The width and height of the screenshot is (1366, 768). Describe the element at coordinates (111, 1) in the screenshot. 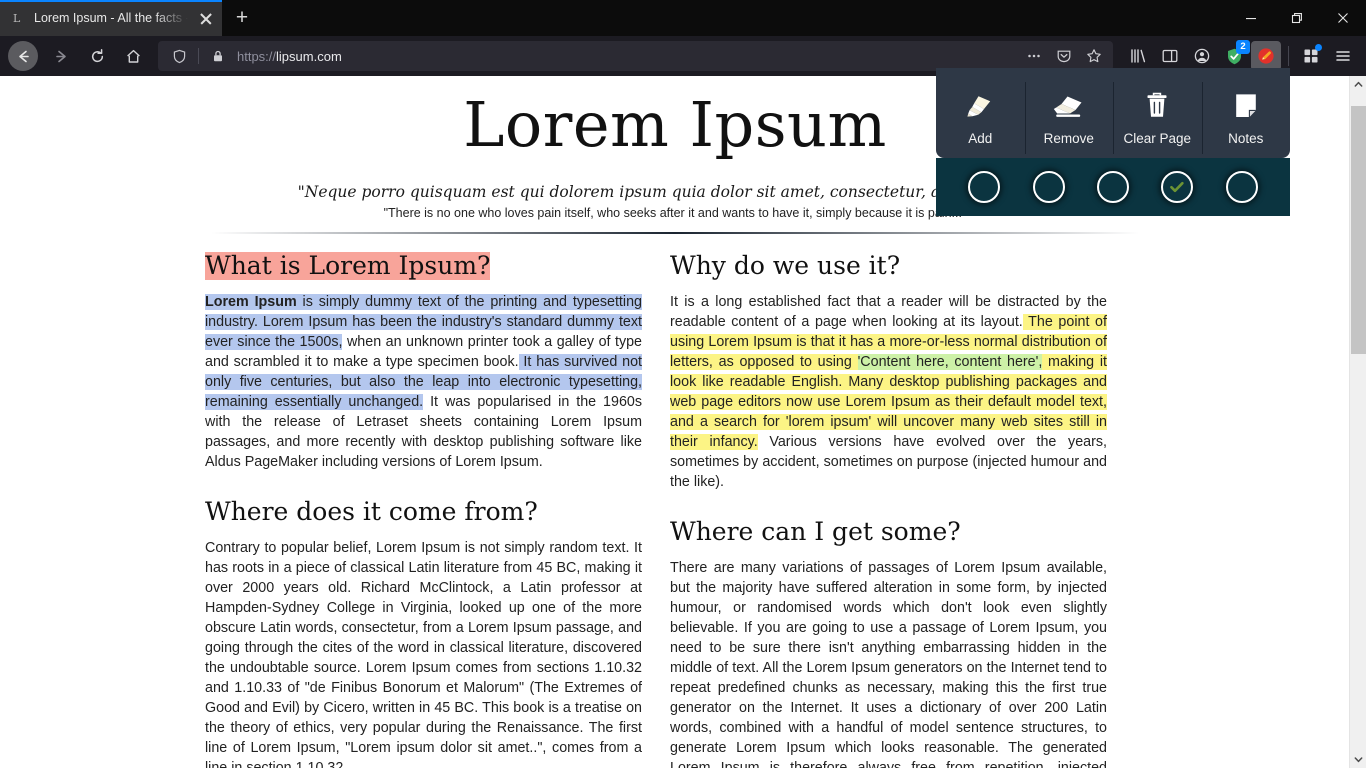

I see `tab-active-accent` at that location.